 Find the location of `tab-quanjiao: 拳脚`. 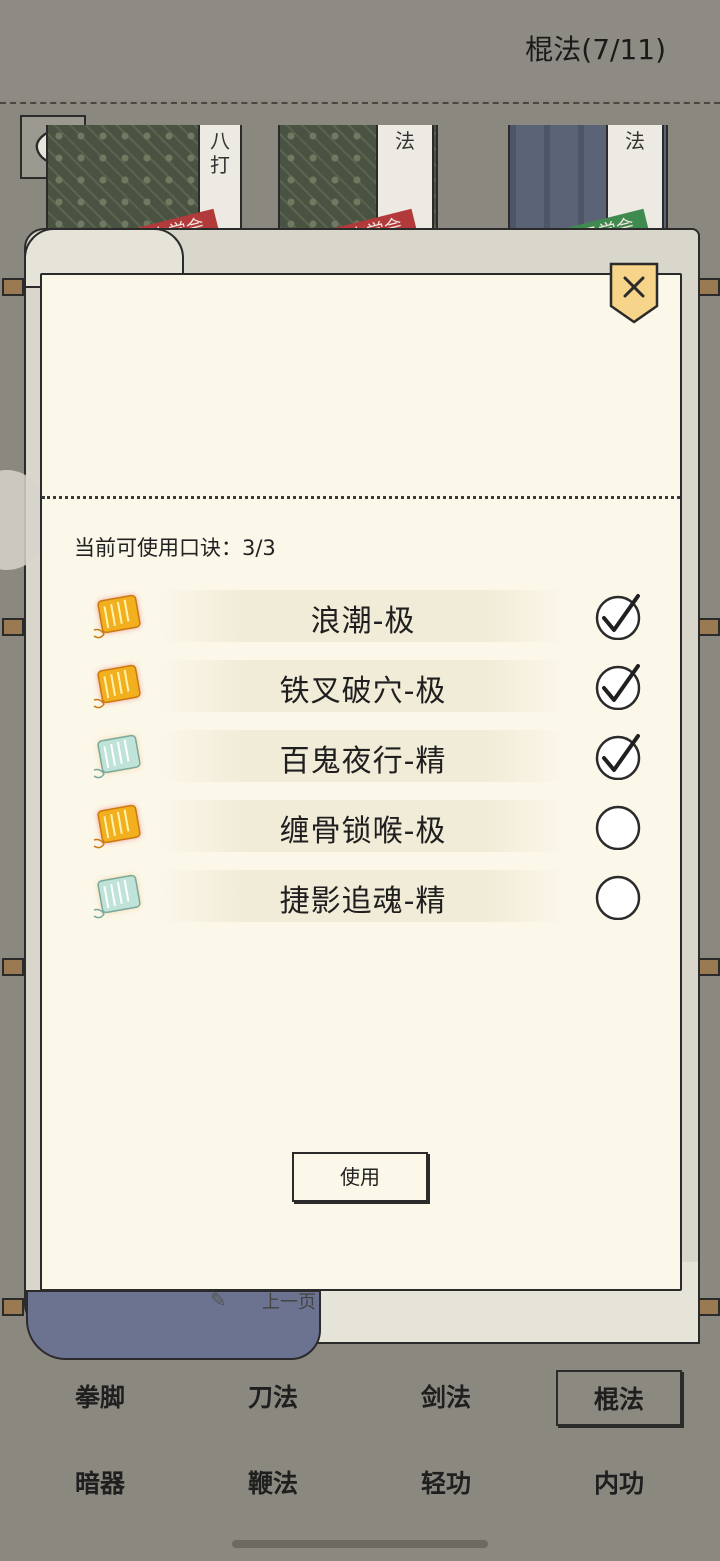

tab-quanjiao: 拳脚 is located at coordinates (100, 1398).